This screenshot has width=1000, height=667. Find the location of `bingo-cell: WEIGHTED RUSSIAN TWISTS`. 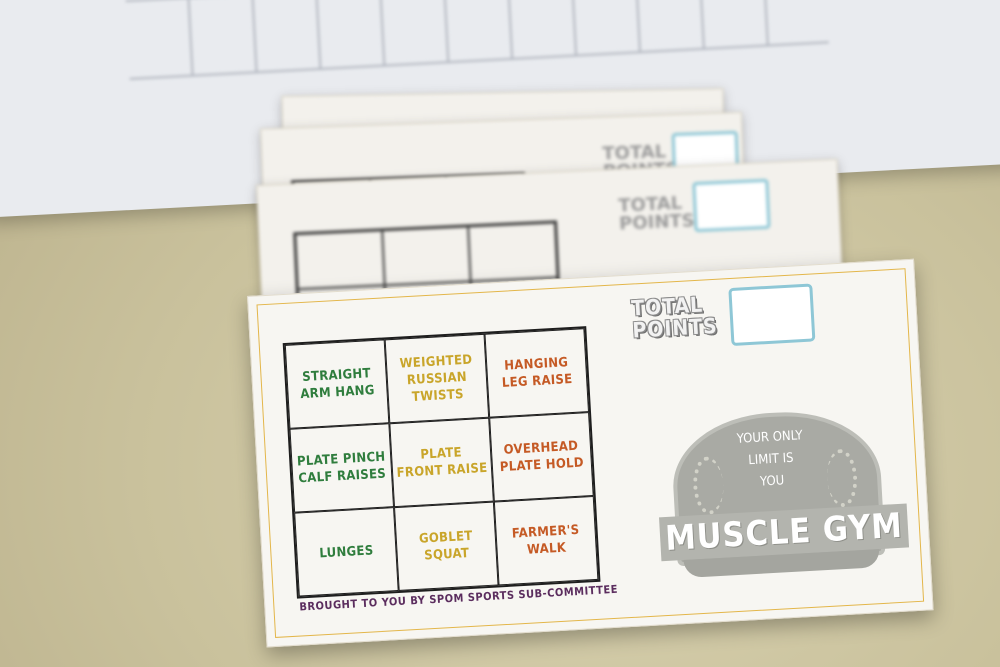

bingo-cell: WEIGHTED RUSSIAN TWISTS is located at coordinates (437, 378).